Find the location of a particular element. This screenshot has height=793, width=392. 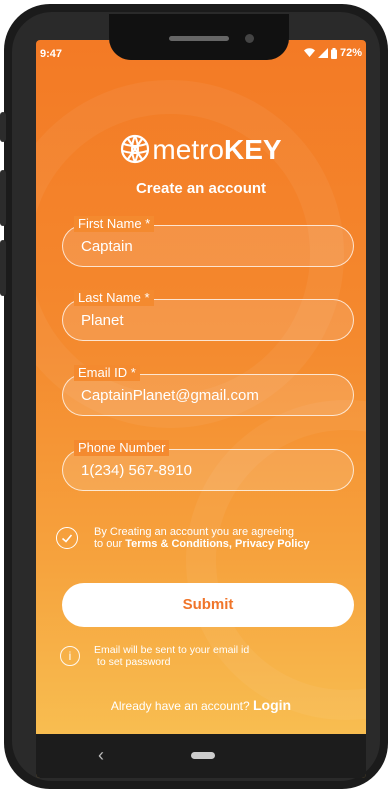

terms-line1: By Creating an account you are agreeing is located at coordinates (194, 532).